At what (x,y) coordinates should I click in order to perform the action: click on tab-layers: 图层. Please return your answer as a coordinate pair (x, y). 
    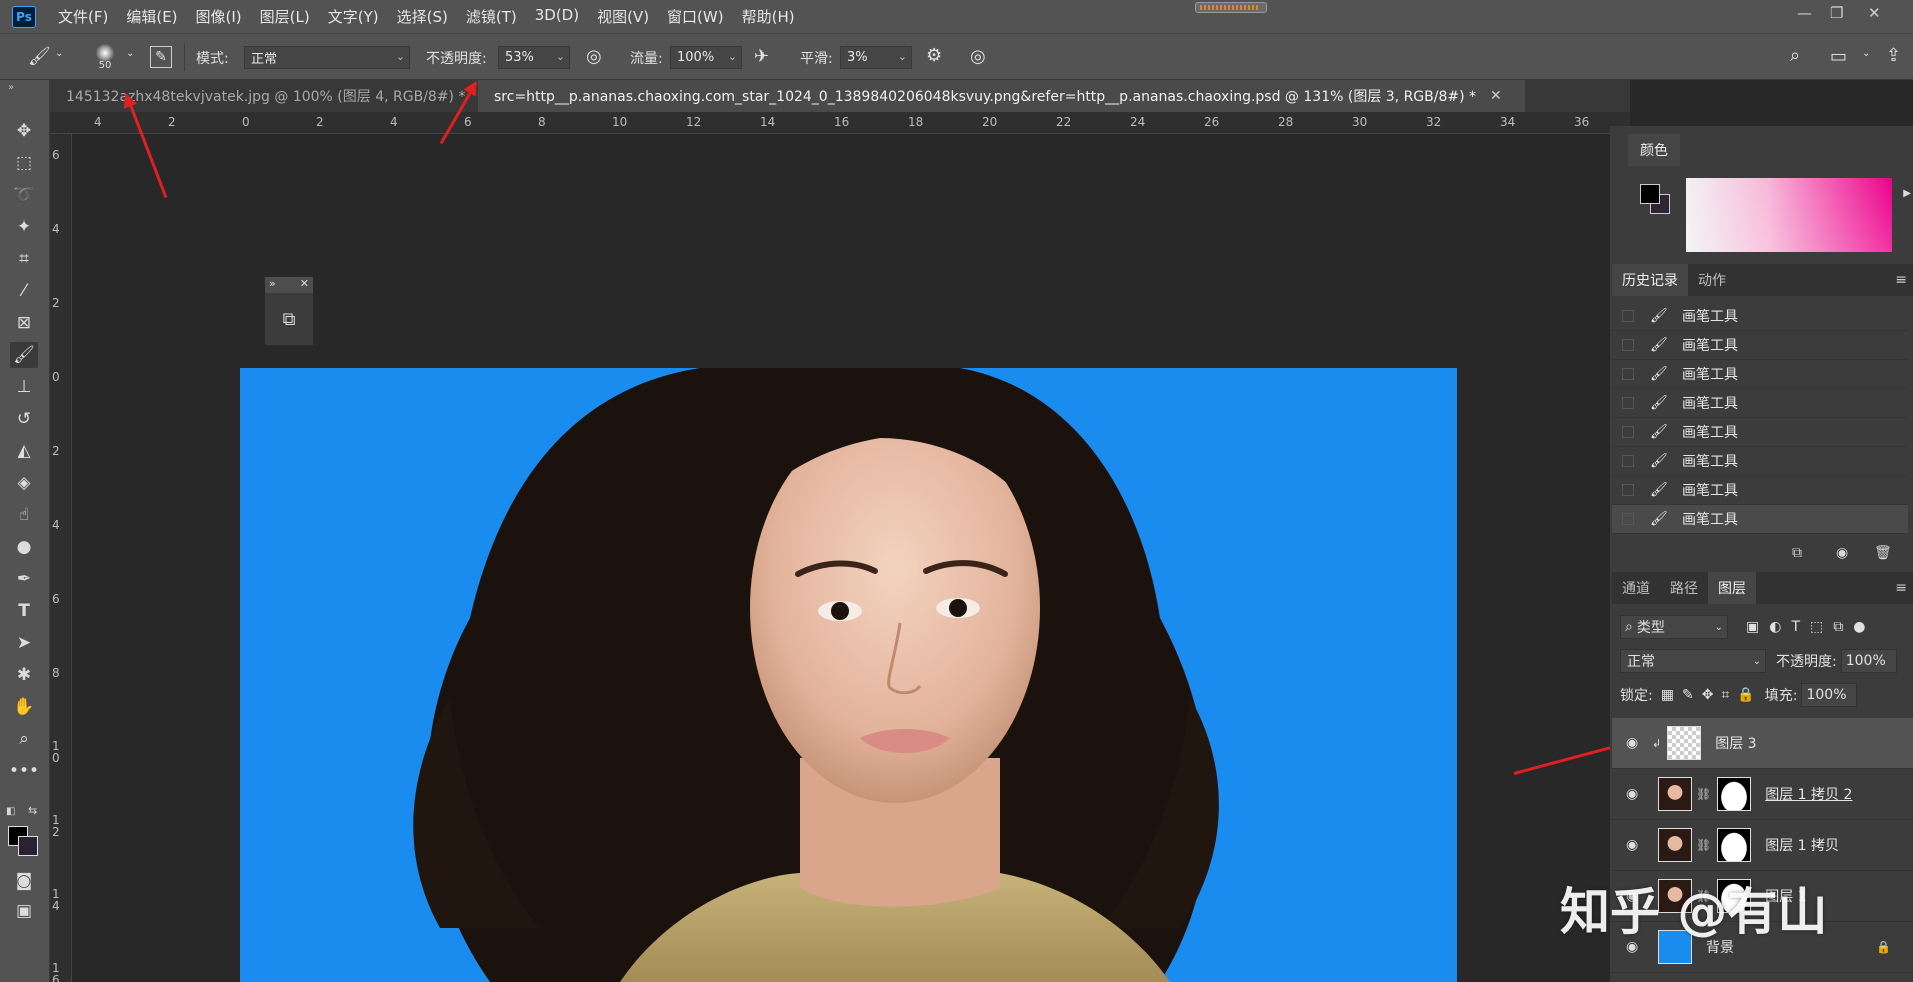
    Looking at the image, I should click on (1732, 588).